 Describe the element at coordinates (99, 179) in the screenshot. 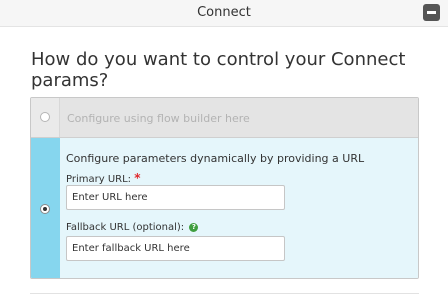

I see `primary-url-label-text: Primary URL:` at that location.